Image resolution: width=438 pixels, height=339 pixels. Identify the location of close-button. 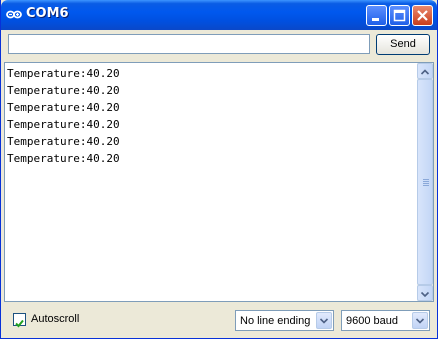
(422, 15).